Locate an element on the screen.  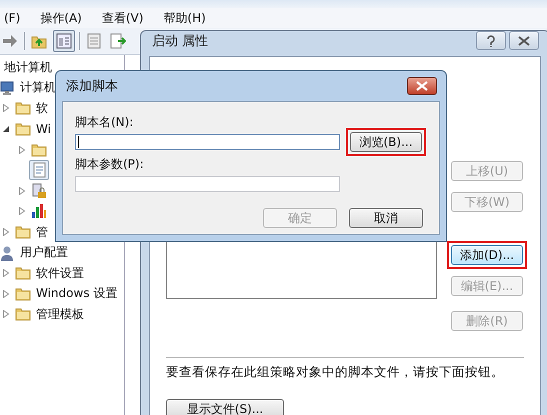
help-button is located at coordinates (491, 40).